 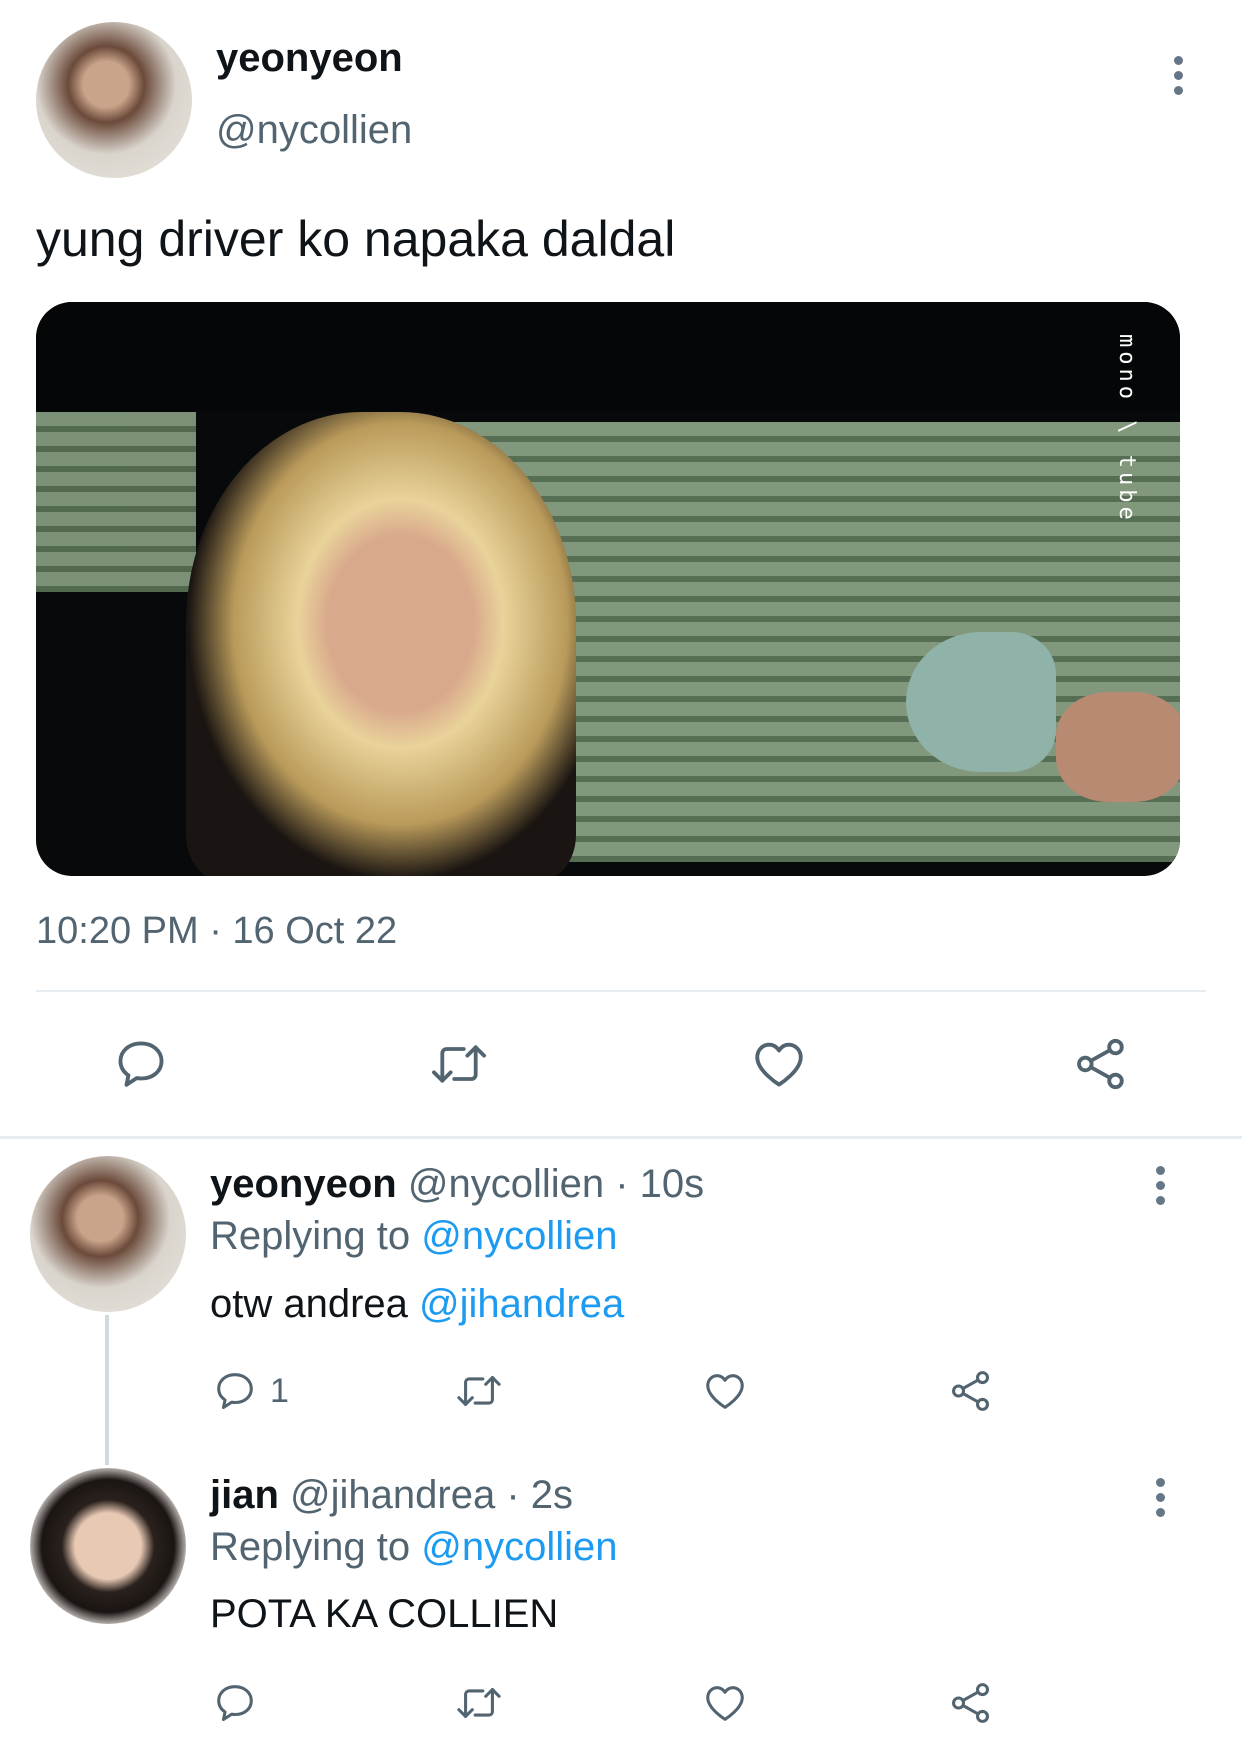 I want to click on media-watermark: mono \ tube, so click(x=1126, y=429).